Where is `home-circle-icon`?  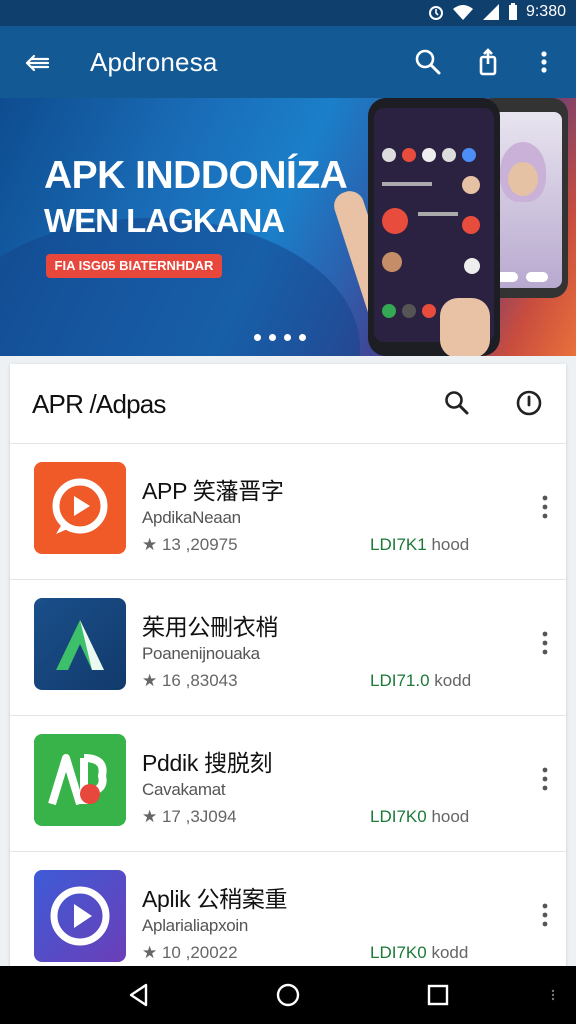
home-circle-icon is located at coordinates (288, 995).